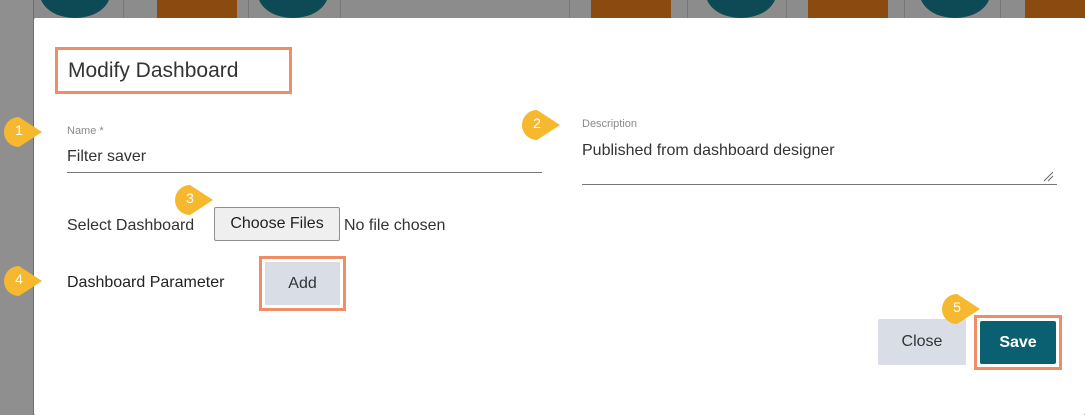 This screenshot has width=1085, height=415. I want to click on callout-marker-5: 5, so click(961, 309).